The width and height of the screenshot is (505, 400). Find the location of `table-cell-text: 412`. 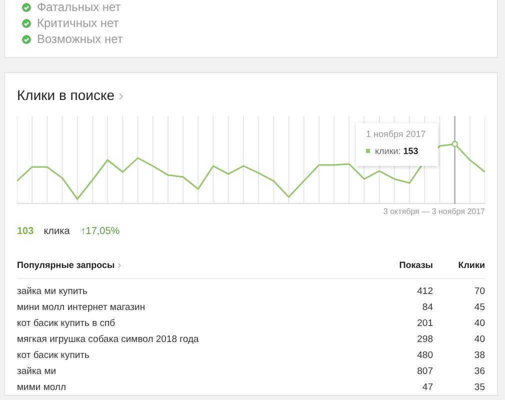

table-cell-text: 412 is located at coordinates (424, 291).